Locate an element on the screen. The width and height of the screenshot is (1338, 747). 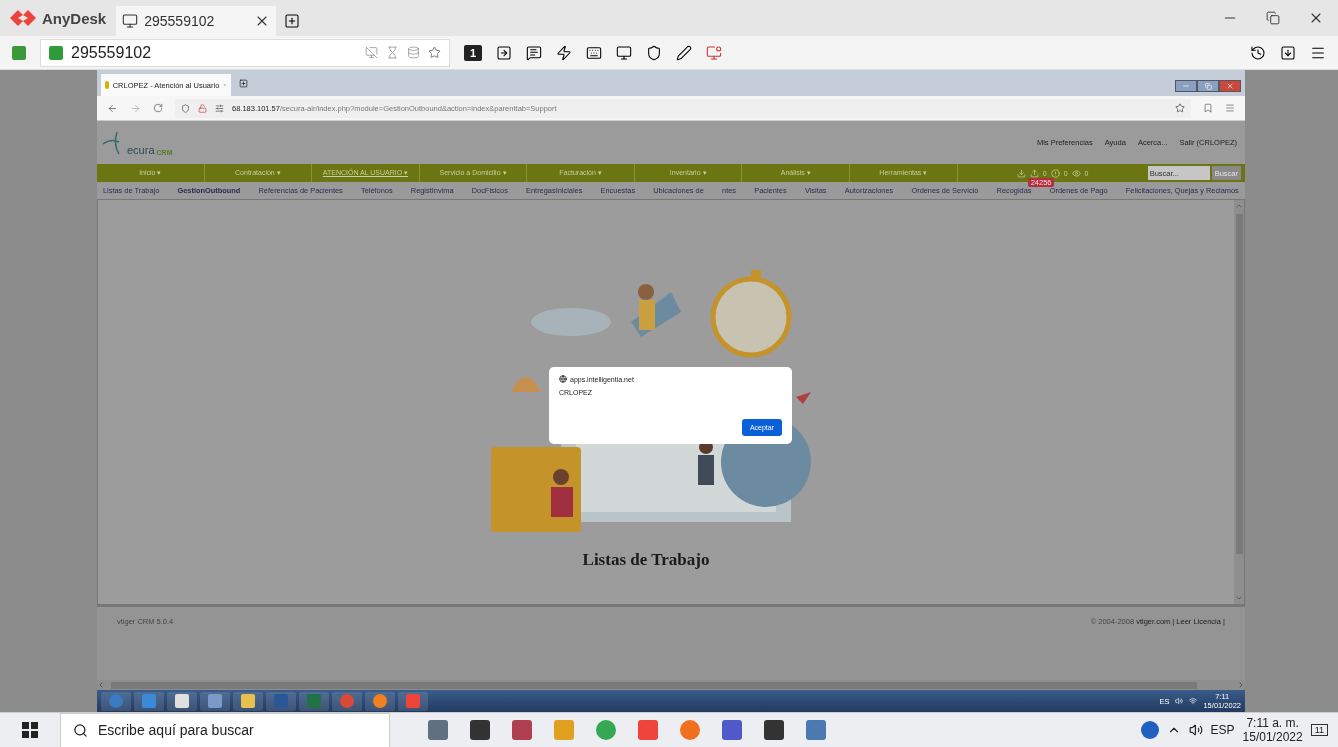
tab-title: 295559102 is located at coordinates (179, 21).